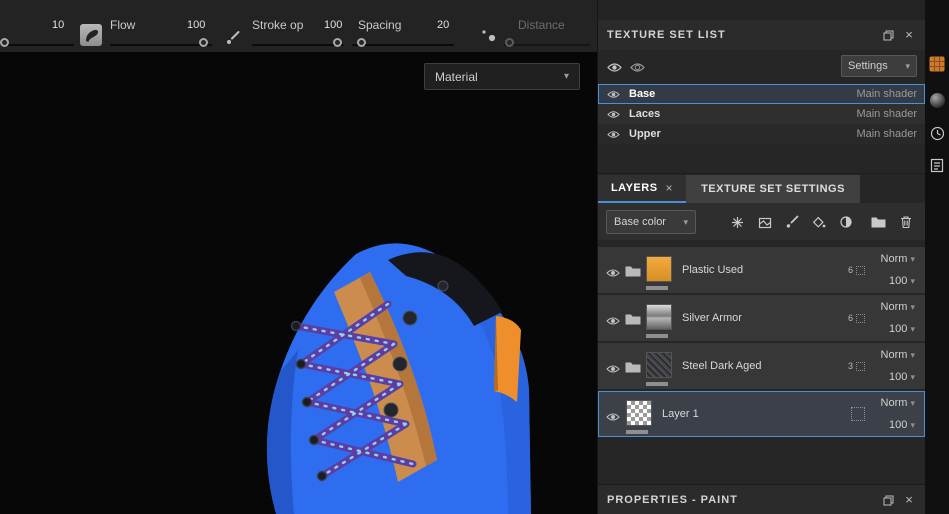  I want to click on smudge-icon, so click(846, 222).